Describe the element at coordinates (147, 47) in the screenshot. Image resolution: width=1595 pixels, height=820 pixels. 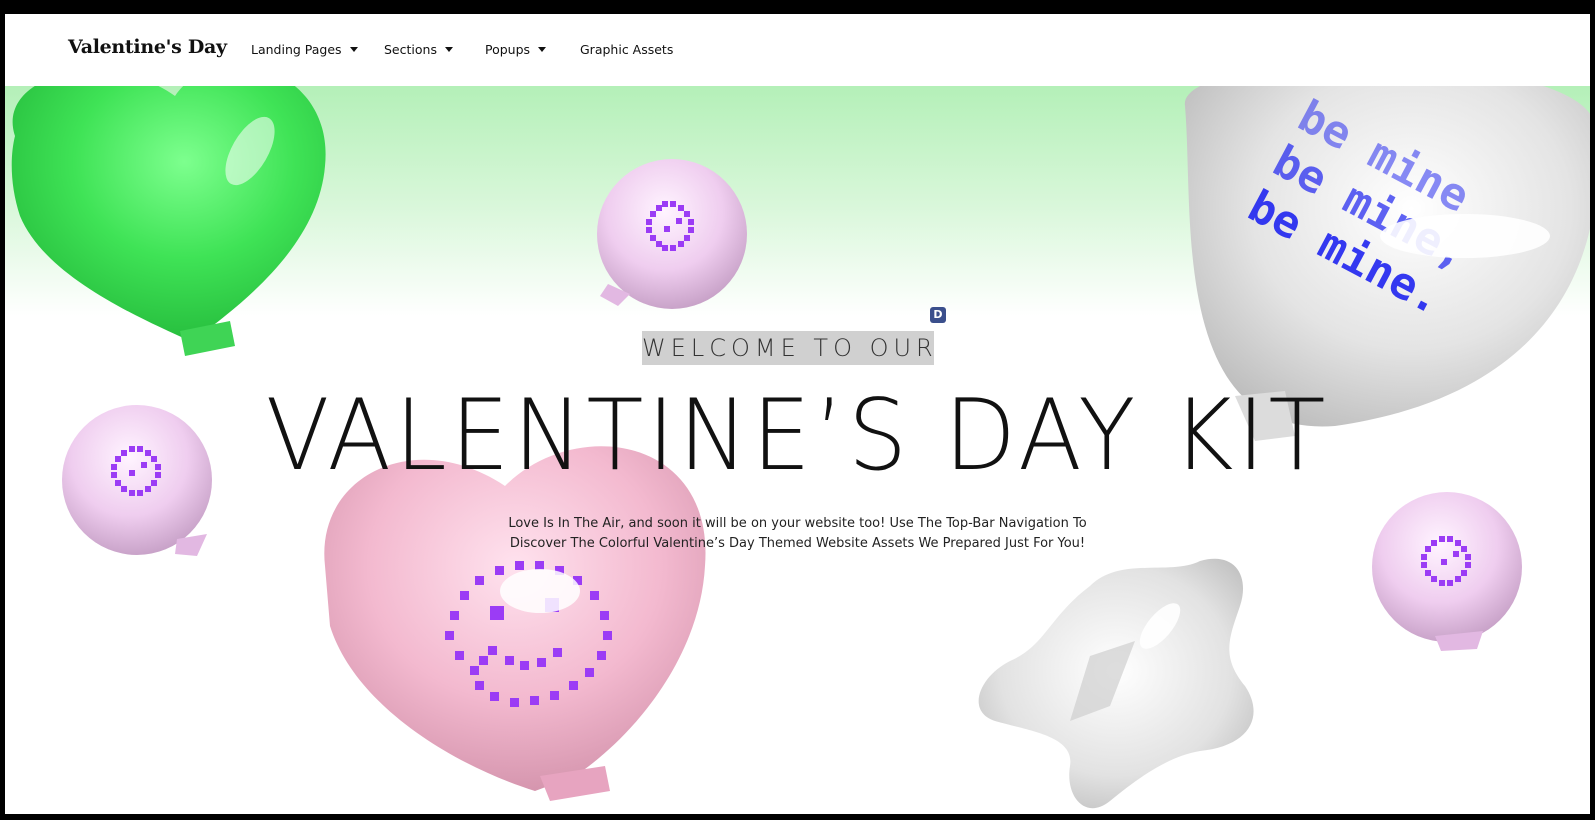
I see `site-logo: Valentine's Day` at that location.